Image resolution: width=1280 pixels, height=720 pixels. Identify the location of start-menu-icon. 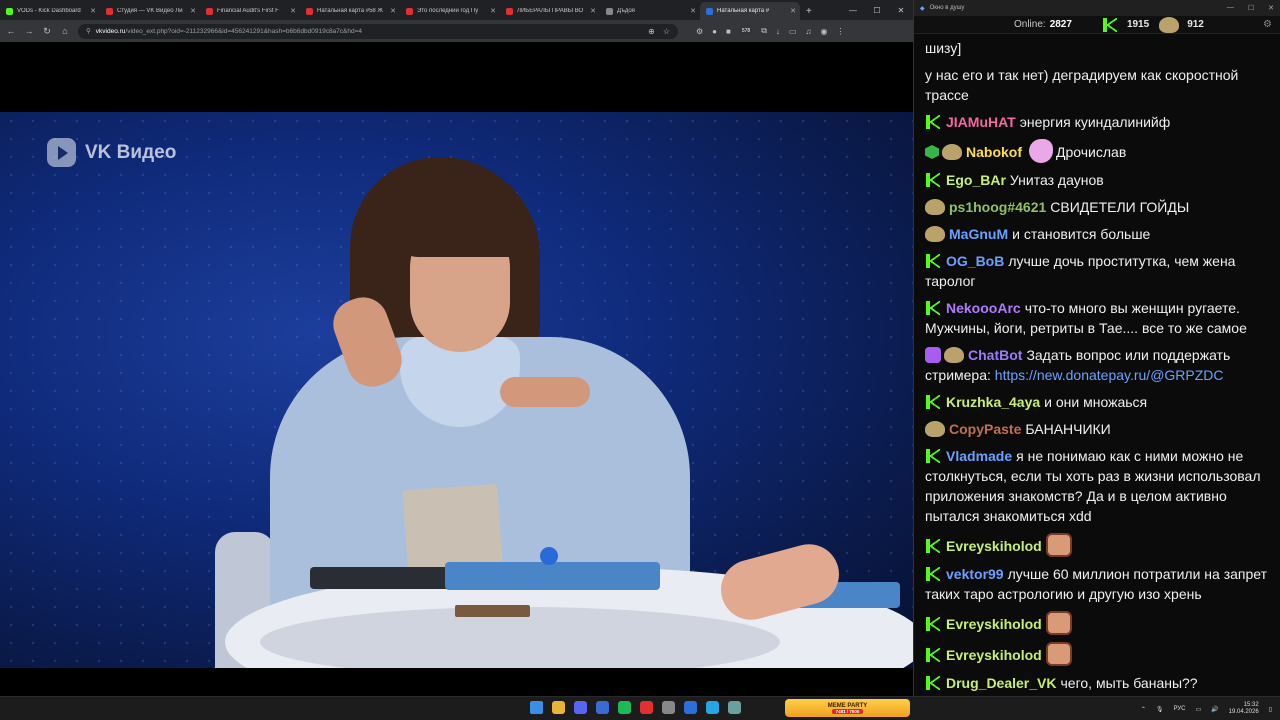
(536, 707).